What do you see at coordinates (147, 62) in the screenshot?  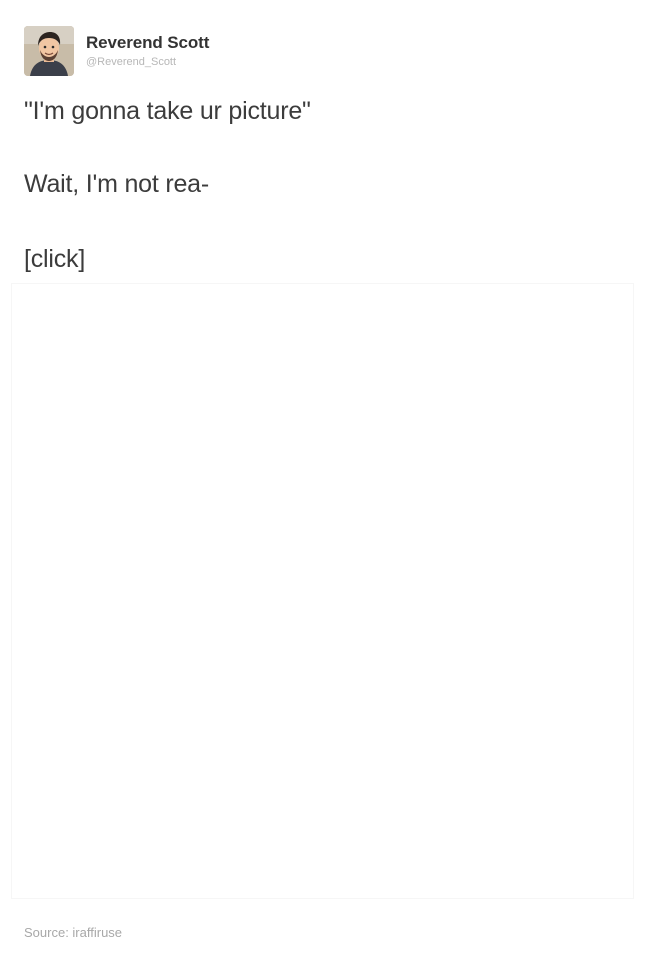 I see `author-handle: @Reverend_Scott` at bounding box center [147, 62].